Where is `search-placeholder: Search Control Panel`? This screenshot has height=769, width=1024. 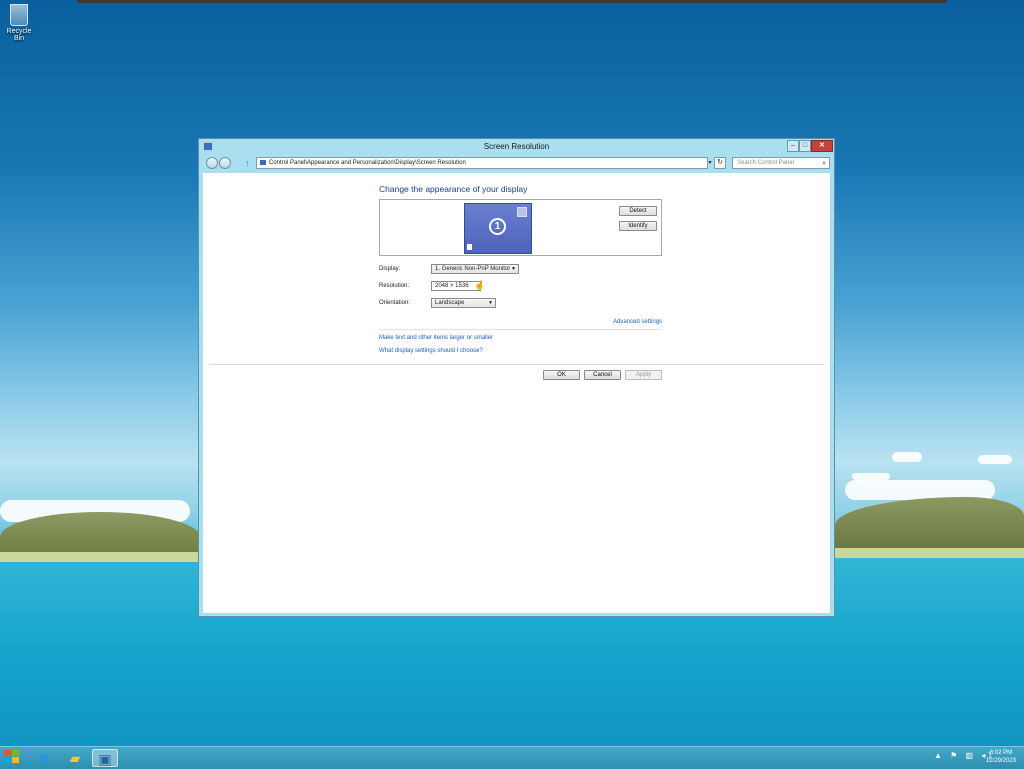 search-placeholder: Search Control Panel is located at coordinates (766, 163).